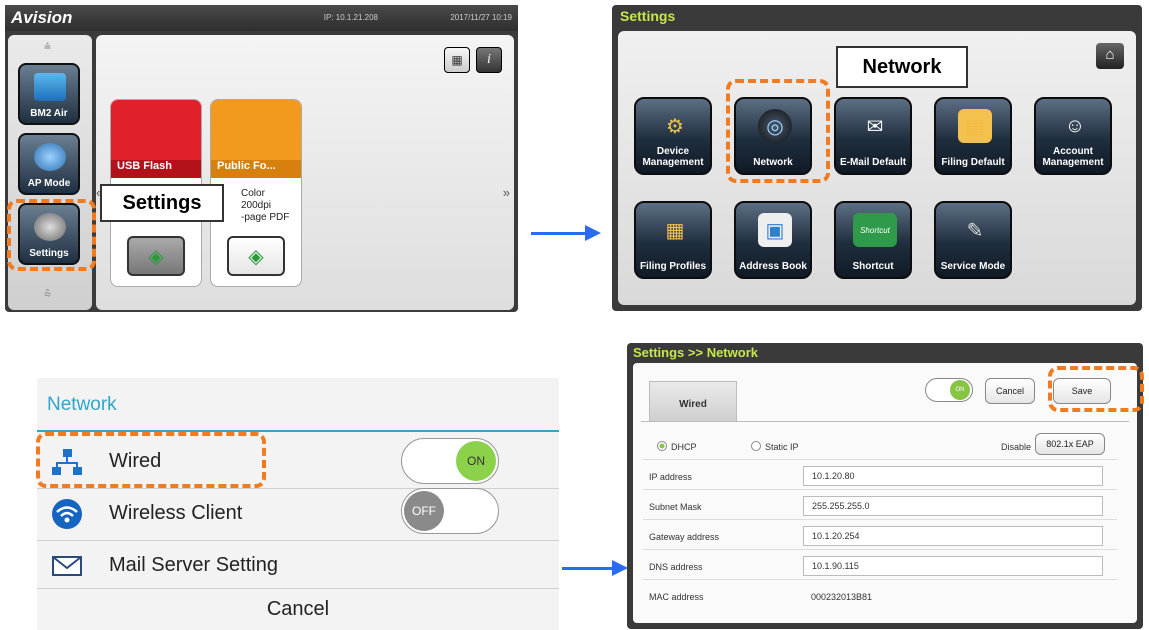 The width and height of the screenshot is (1149, 630). Describe the element at coordinates (1073, 157) in the screenshot. I see `icon-label: Account Management` at that location.